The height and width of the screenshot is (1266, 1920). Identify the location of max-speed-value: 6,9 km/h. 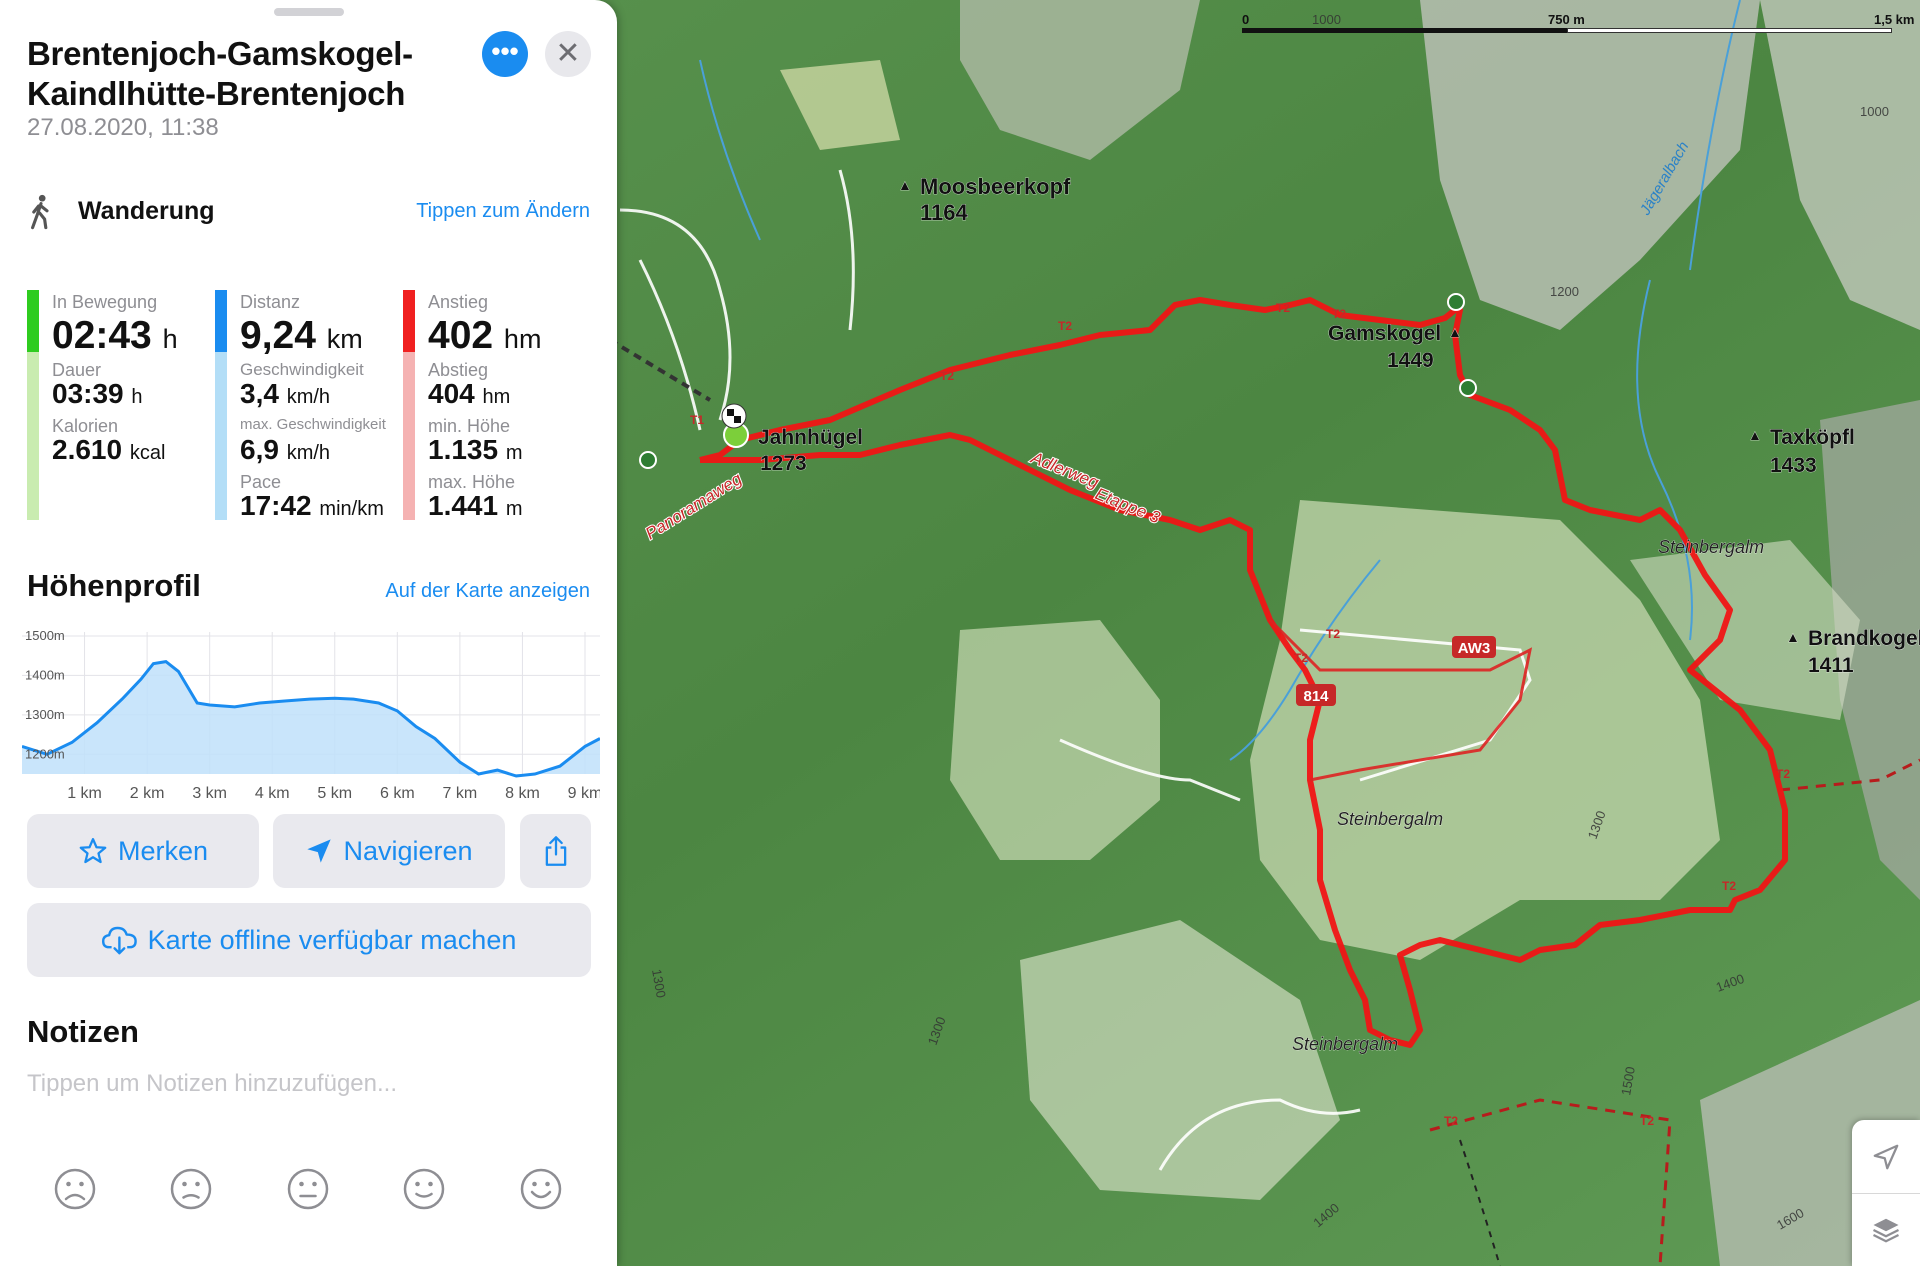
(285, 450).